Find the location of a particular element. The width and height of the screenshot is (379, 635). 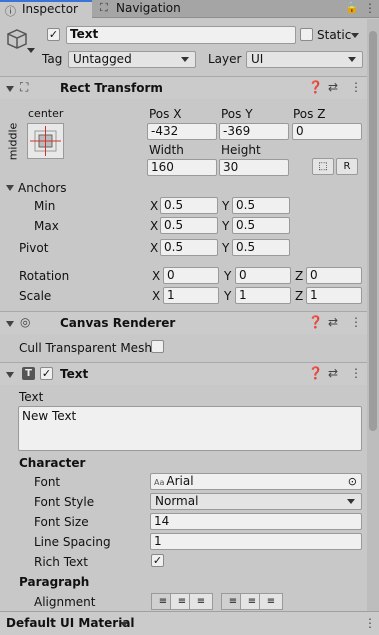

scale-y-input: 1 is located at coordinates (263, 295).